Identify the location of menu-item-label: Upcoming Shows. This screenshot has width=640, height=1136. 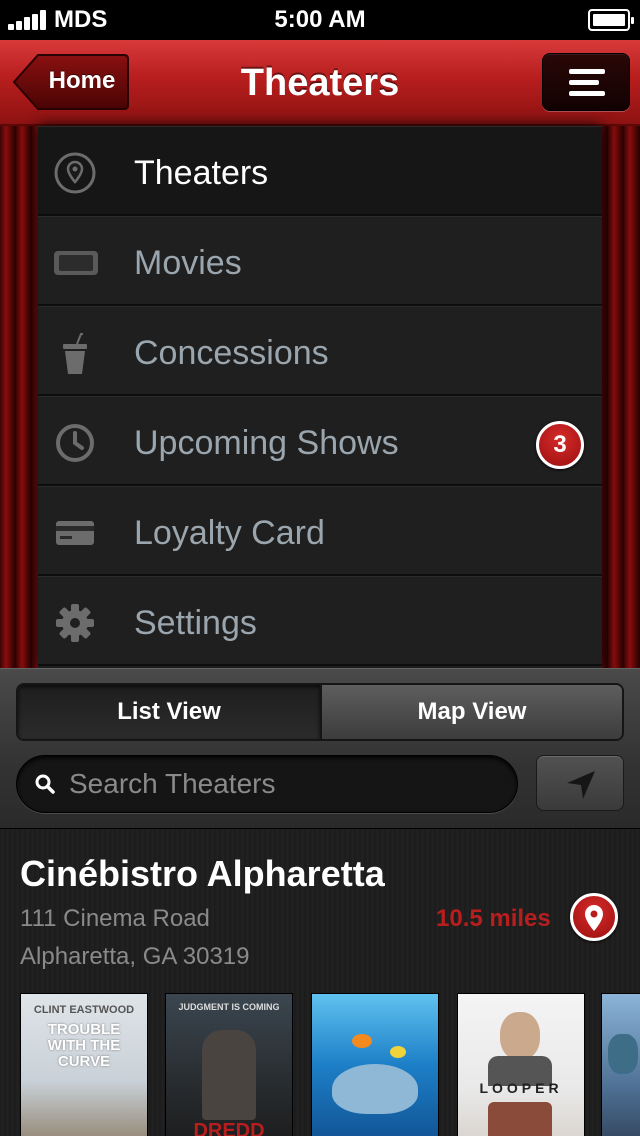
(266, 443).